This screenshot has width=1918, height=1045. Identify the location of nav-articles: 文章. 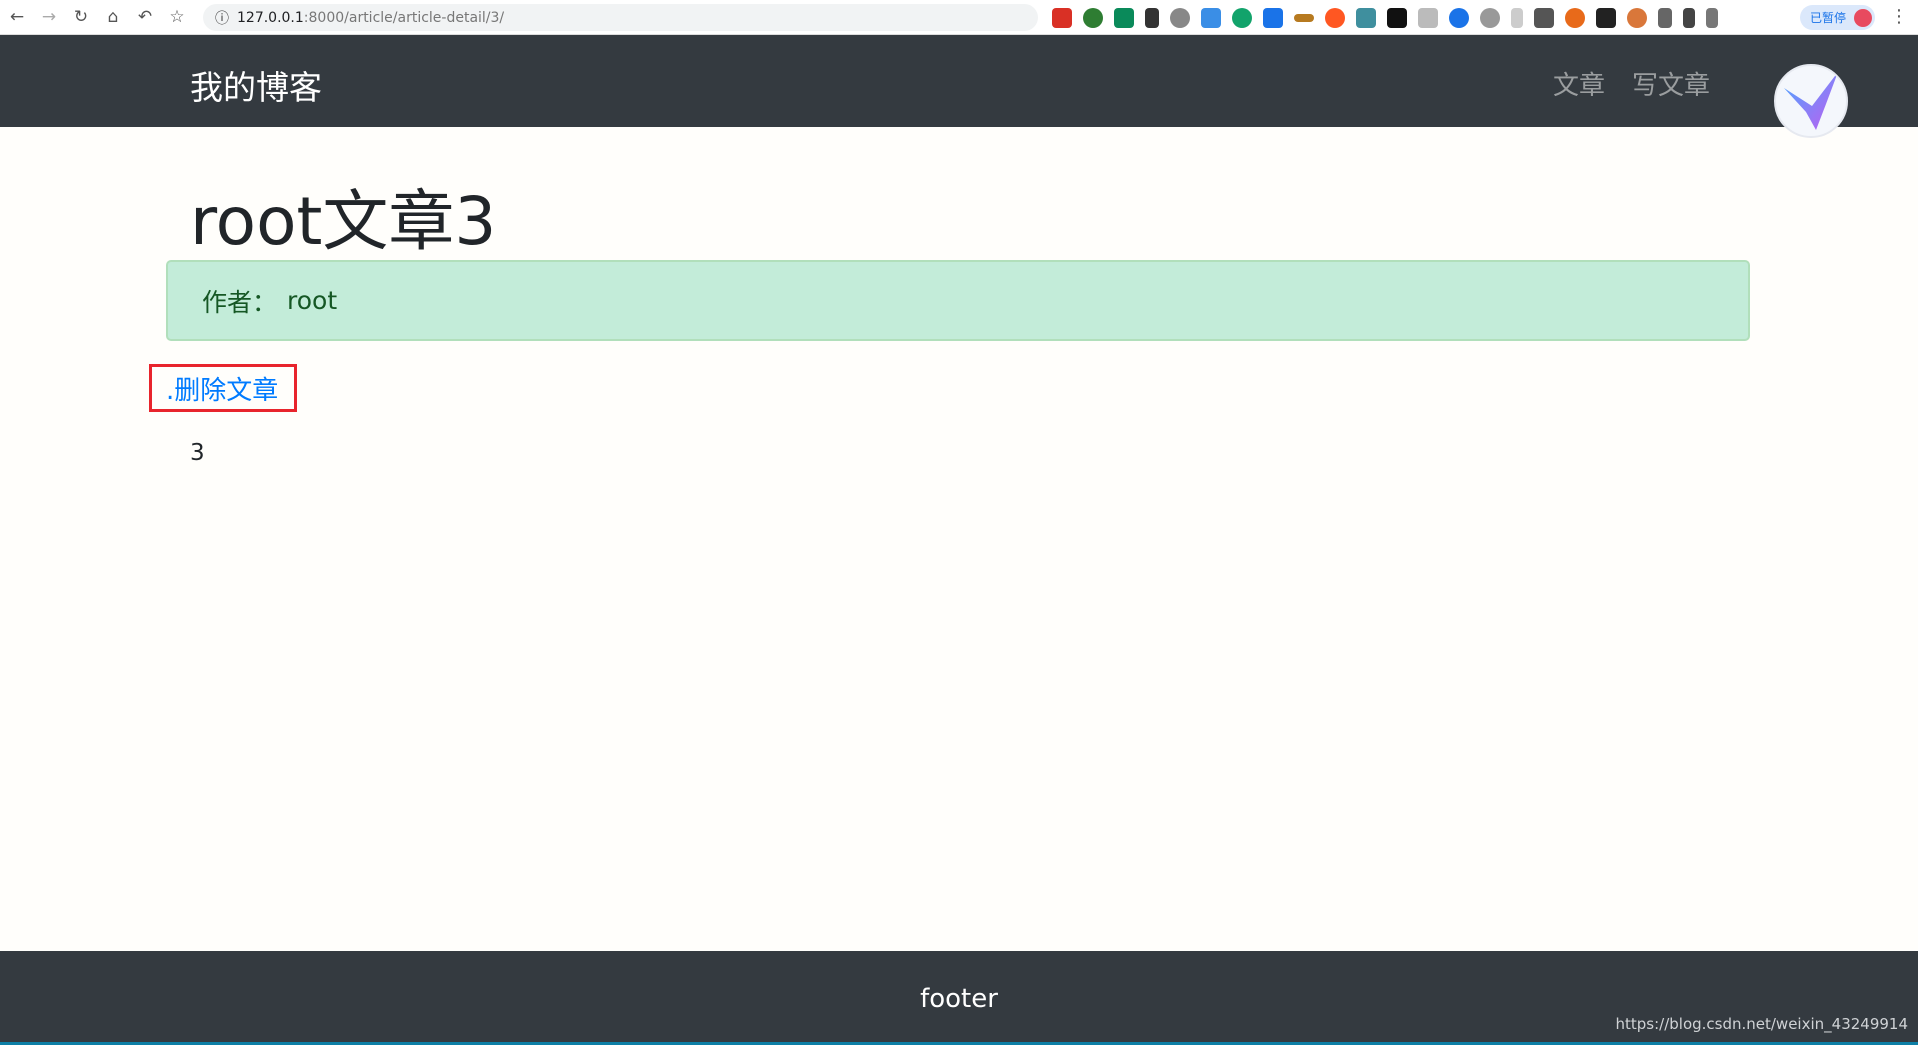
(1579, 83).